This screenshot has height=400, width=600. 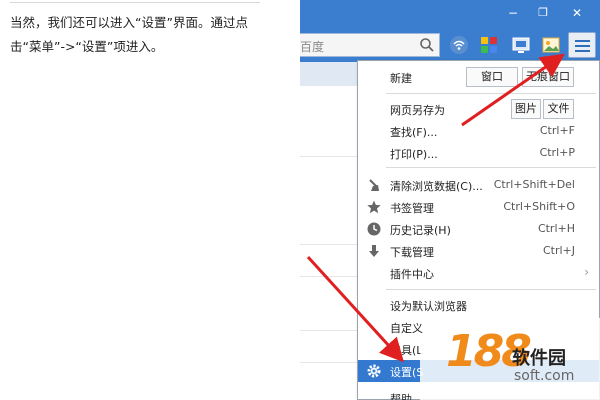 What do you see at coordinates (374, 185) in the screenshot?
I see `broom-icon` at bounding box center [374, 185].